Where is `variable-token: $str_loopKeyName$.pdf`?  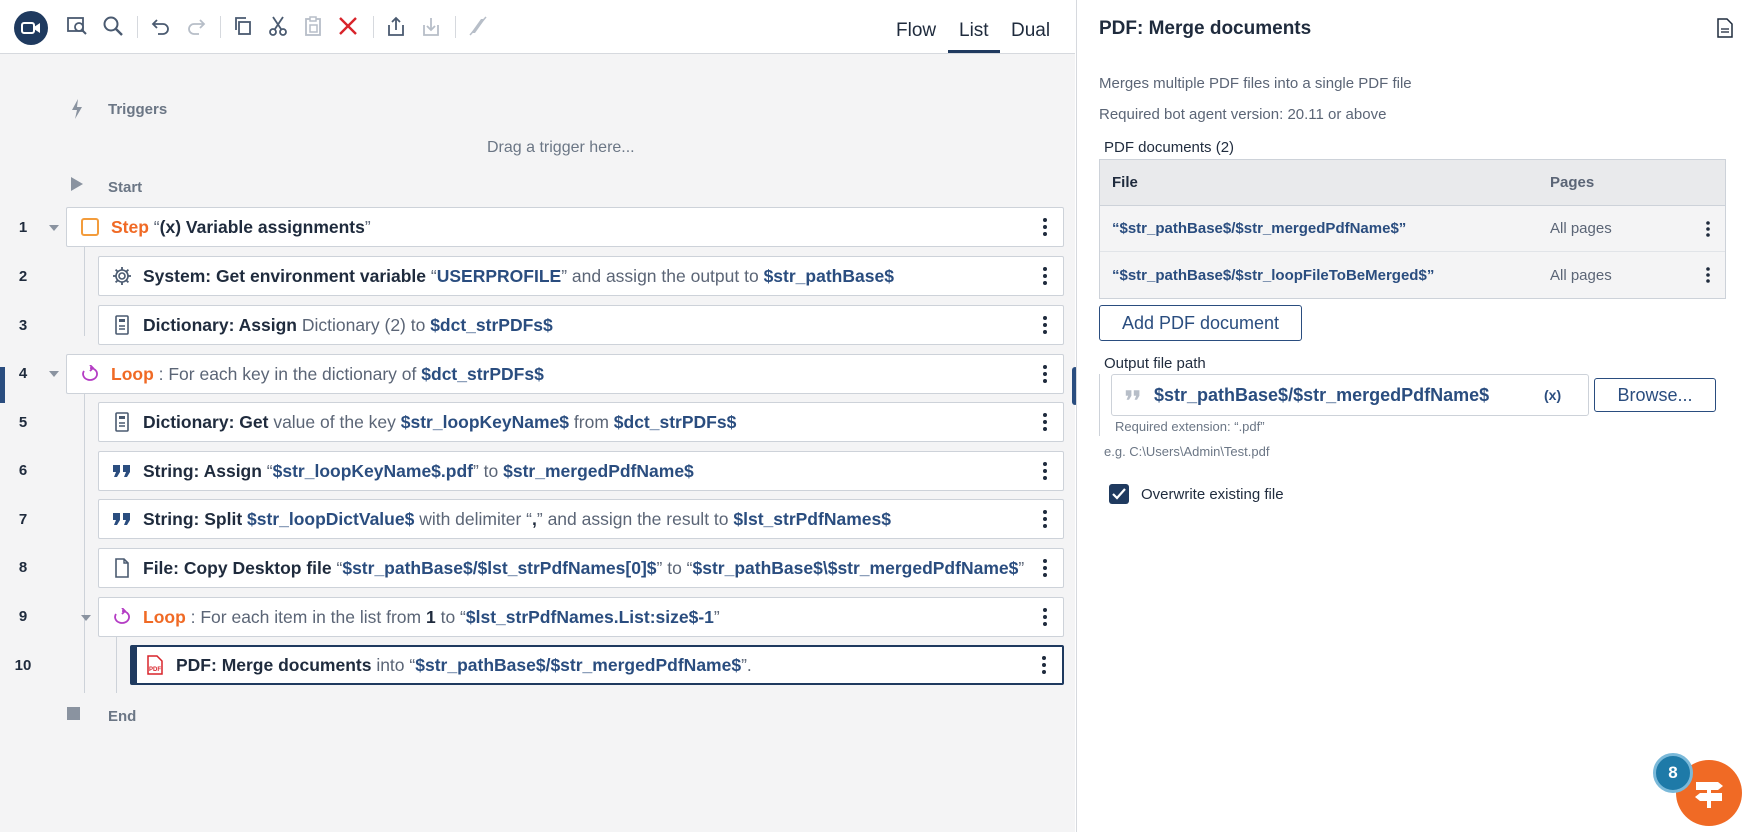
variable-token: $str_loopKeyName$.pdf is located at coordinates (372, 470).